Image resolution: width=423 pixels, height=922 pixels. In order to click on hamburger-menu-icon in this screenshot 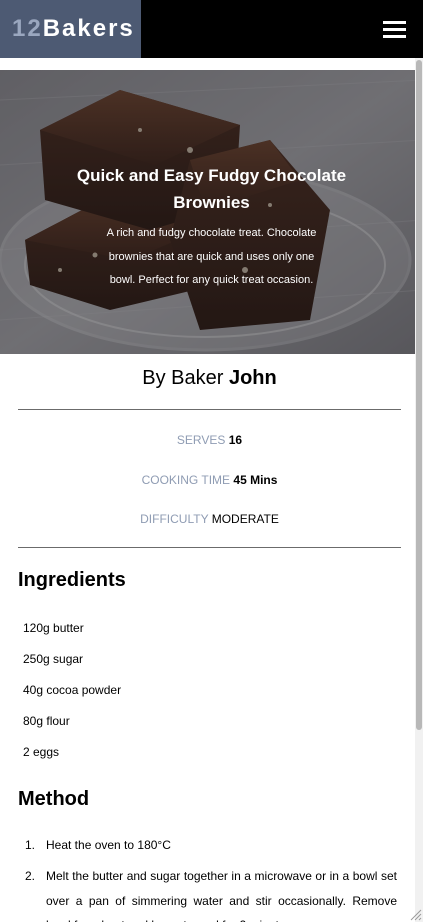, I will do `click(394, 29)`.